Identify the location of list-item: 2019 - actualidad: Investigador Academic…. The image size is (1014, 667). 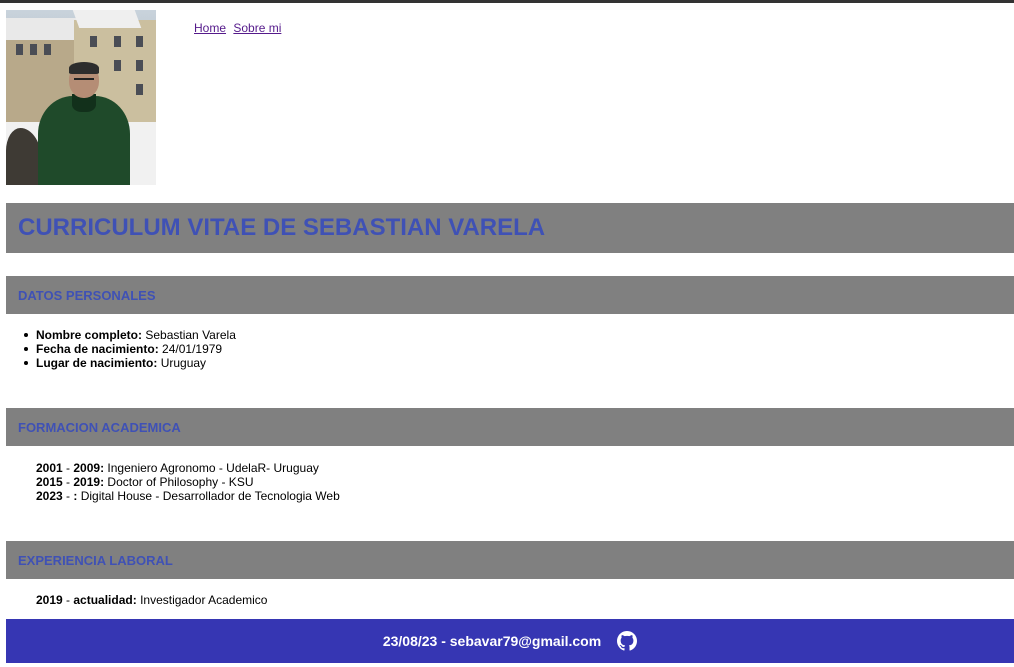
(151, 600).